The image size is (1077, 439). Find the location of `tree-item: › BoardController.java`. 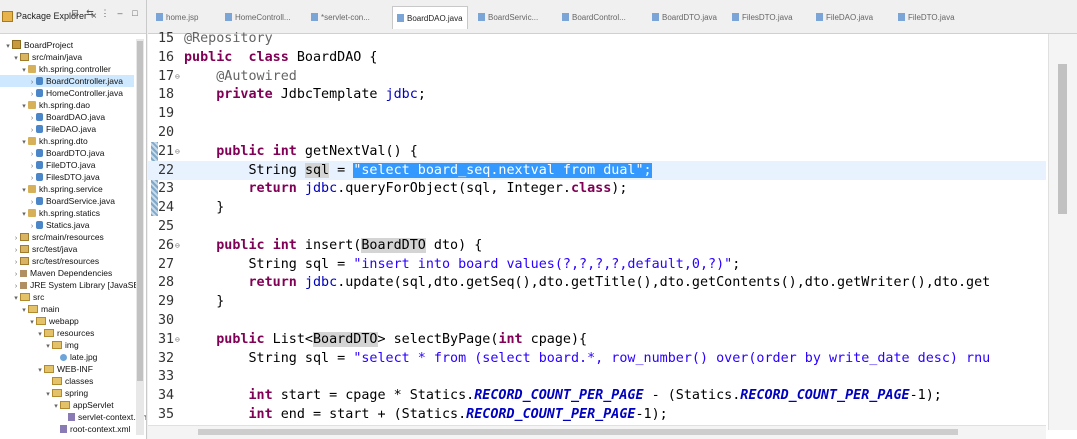

tree-item: › BoardController.java is located at coordinates (67, 81).